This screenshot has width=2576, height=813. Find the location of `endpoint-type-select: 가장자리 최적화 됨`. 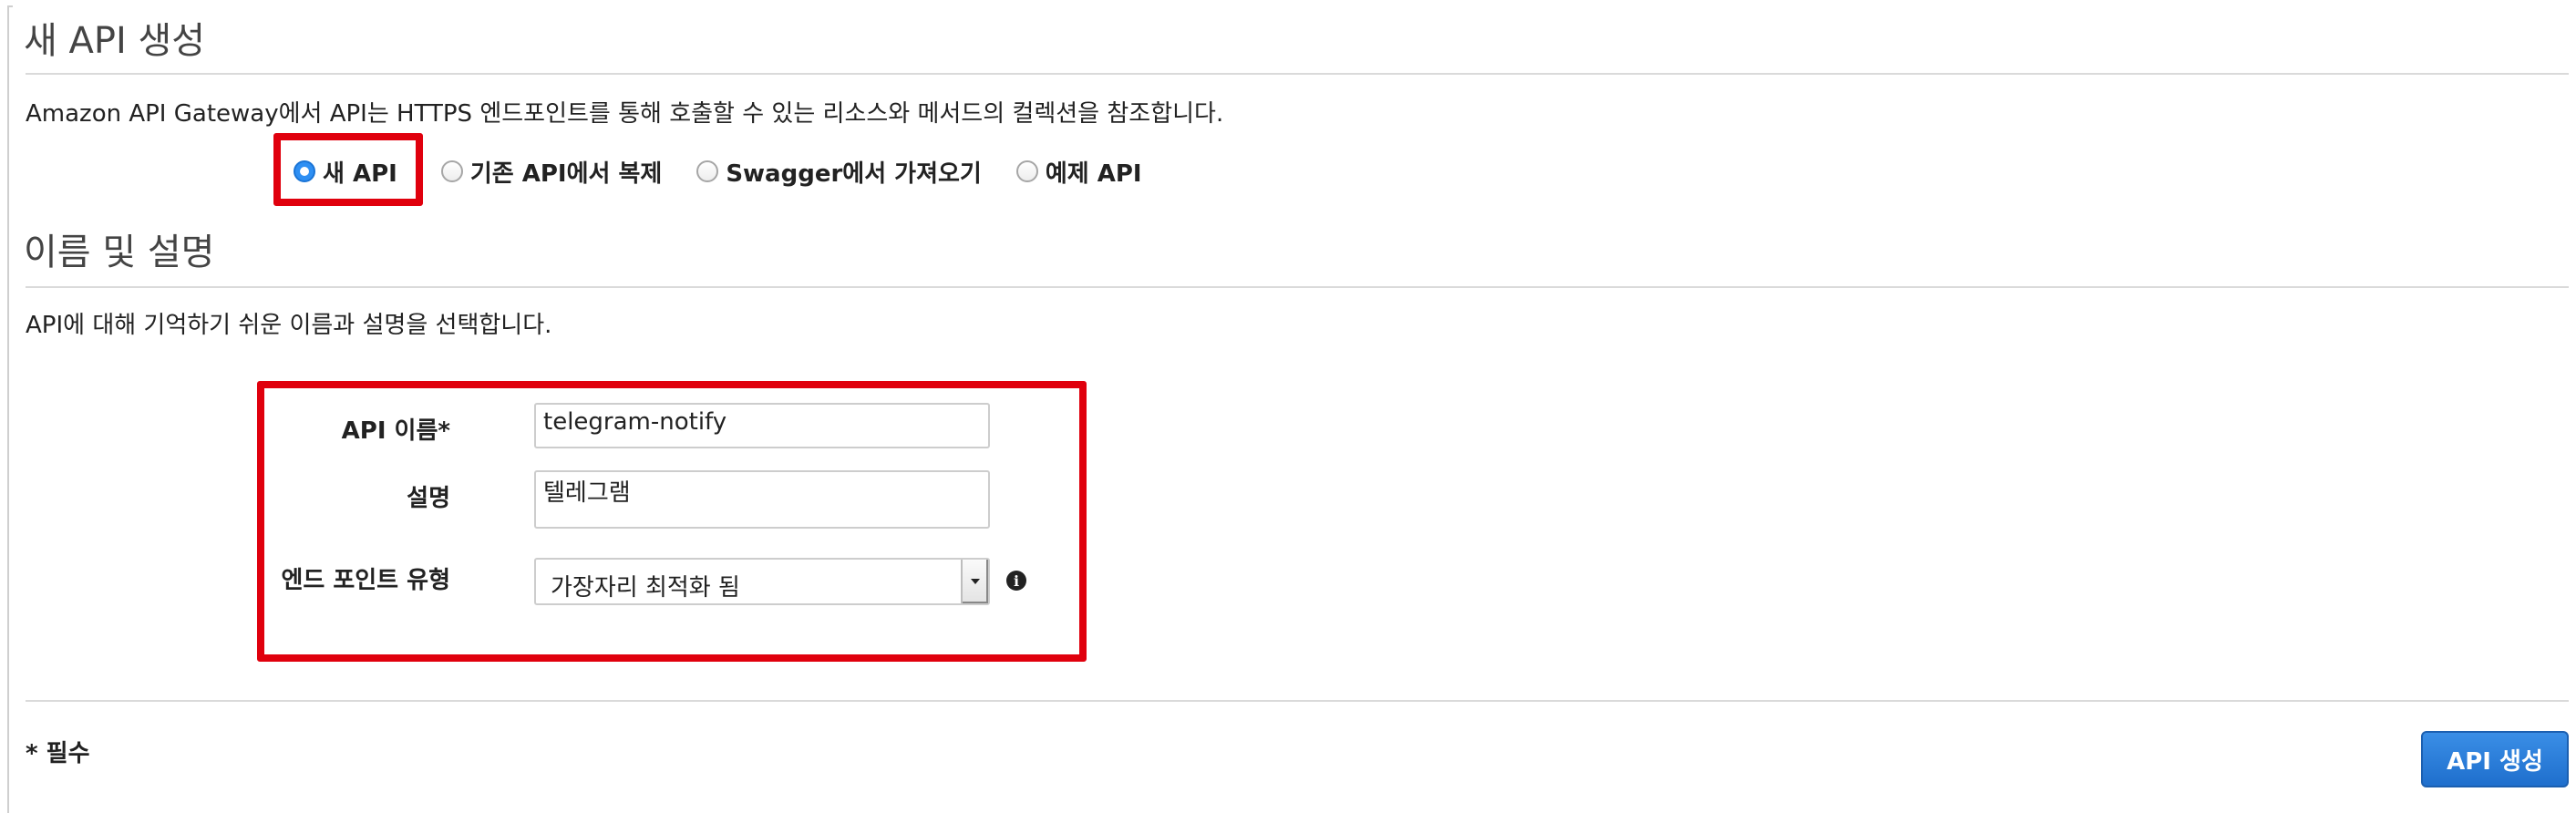

endpoint-type-select: 가장자리 최적화 됨 is located at coordinates (762, 581).